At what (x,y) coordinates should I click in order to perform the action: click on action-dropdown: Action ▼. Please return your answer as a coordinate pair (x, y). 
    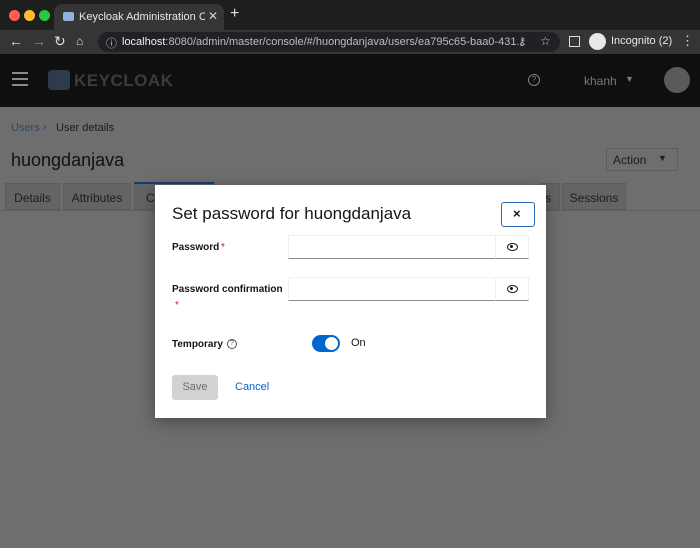
    Looking at the image, I should click on (642, 159).